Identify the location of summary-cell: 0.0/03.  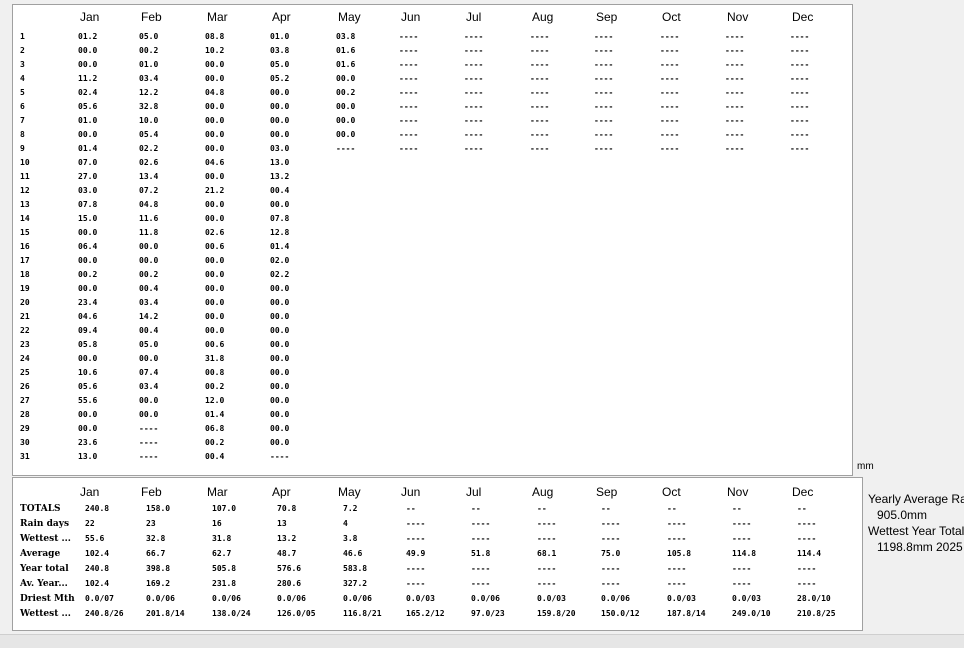
(420, 598).